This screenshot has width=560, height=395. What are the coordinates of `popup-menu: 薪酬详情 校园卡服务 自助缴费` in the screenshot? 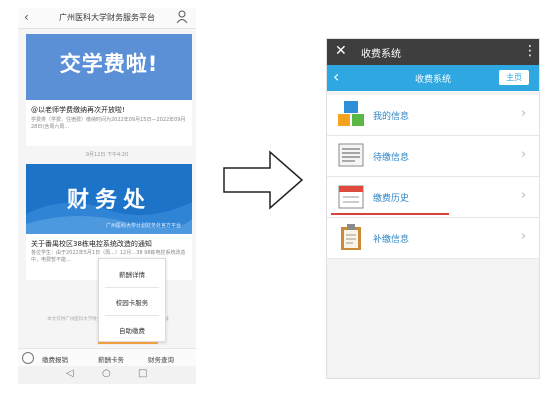 It's located at (132, 300).